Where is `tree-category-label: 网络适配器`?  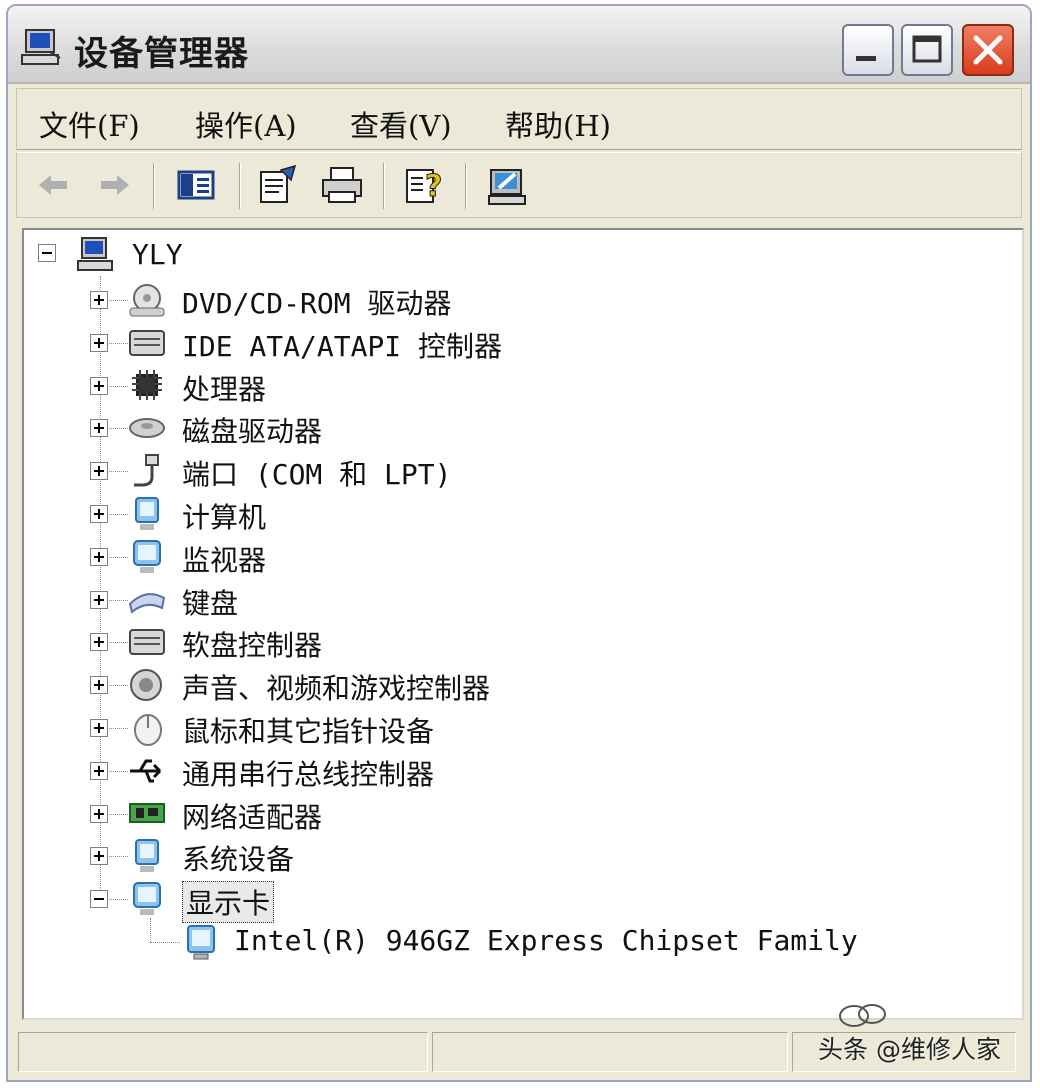 tree-category-label: 网络适配器 is located at coordinates (252, 816).